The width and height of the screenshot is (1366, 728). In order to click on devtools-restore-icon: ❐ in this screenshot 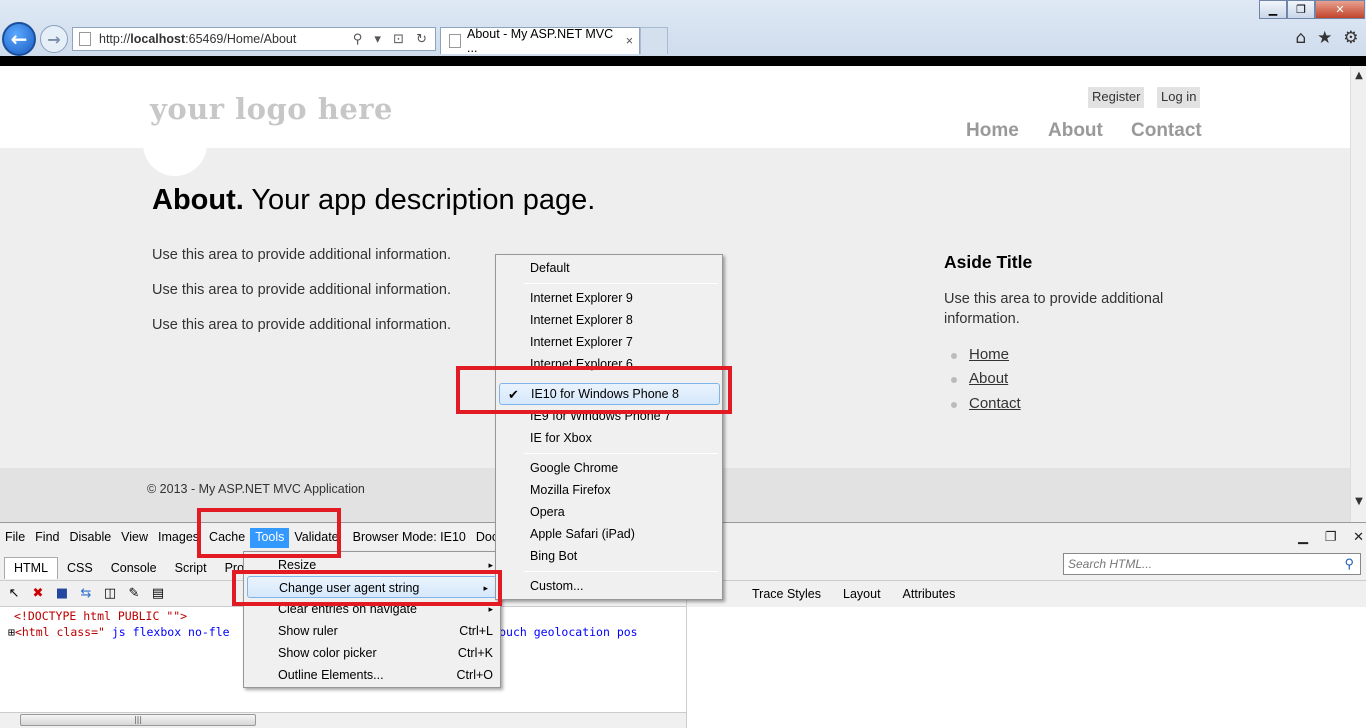, I will do `click(1331, 537)`.